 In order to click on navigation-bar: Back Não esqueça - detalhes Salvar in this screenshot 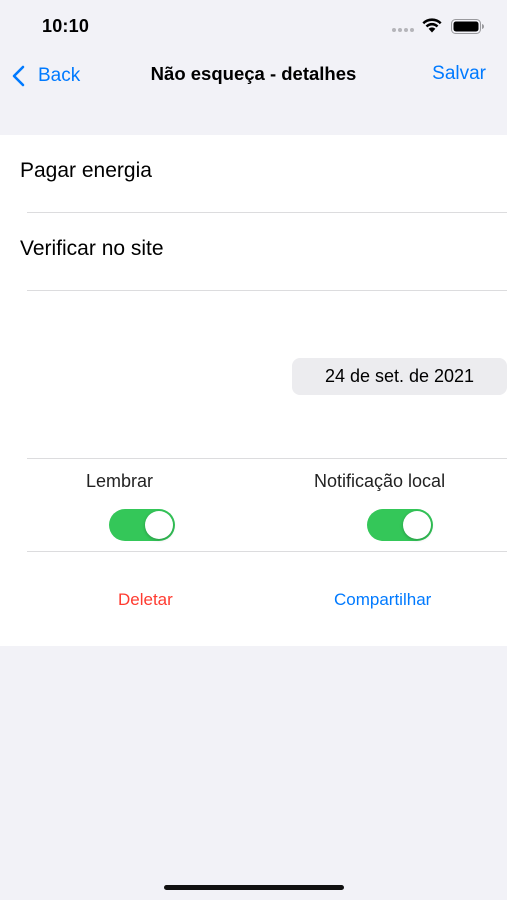, I will do `click(253, 76)`.